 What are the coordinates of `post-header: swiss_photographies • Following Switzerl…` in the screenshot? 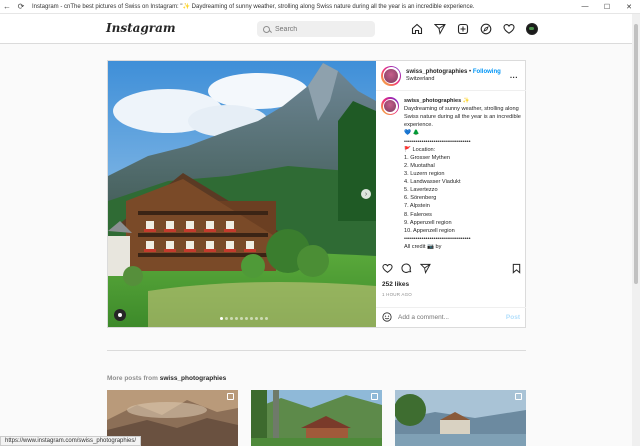 It's located at (451, 76).